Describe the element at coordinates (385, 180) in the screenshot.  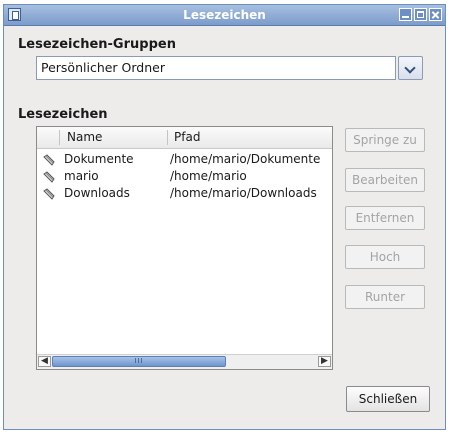
I see `edit-button: Bearbeiten` at that location.